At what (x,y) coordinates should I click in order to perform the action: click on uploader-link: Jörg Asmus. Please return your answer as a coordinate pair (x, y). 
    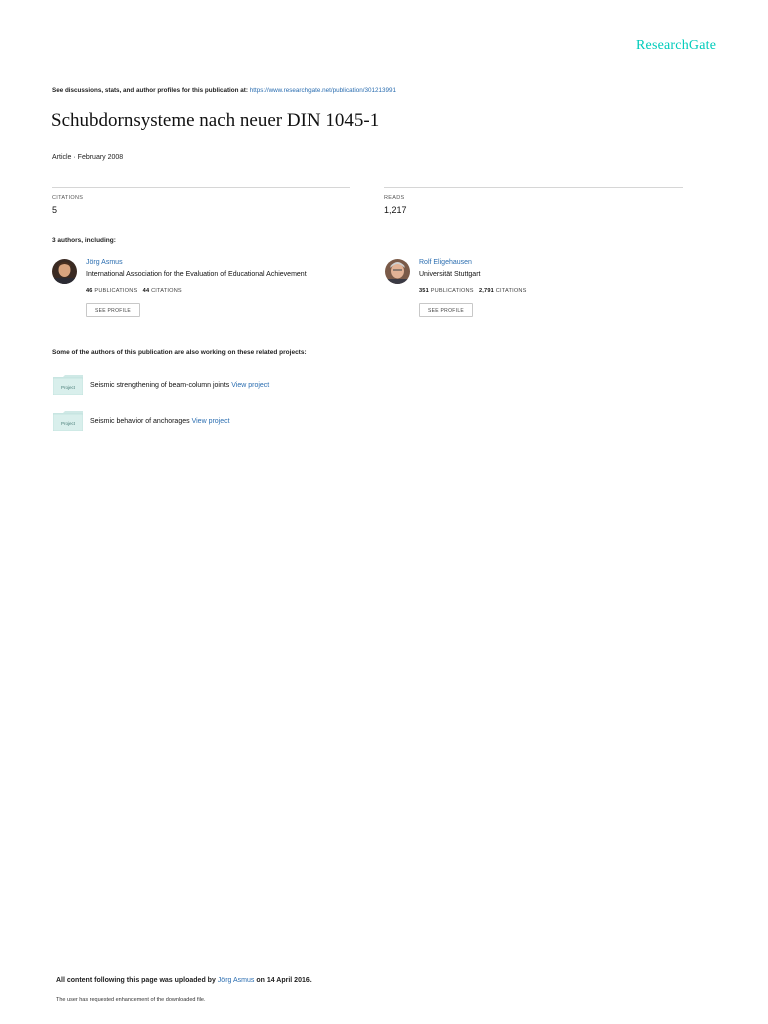
    Looking at the image, I should click on (236, 980).